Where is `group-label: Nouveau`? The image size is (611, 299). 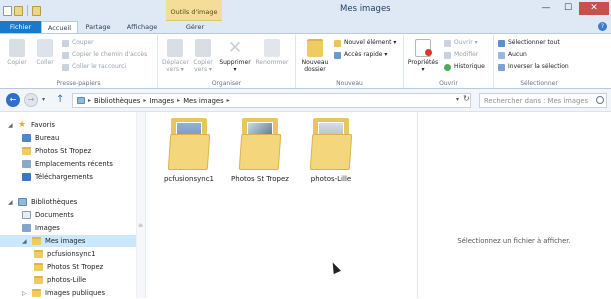 group-label: Nouveau is located at coordinates (349, 83).